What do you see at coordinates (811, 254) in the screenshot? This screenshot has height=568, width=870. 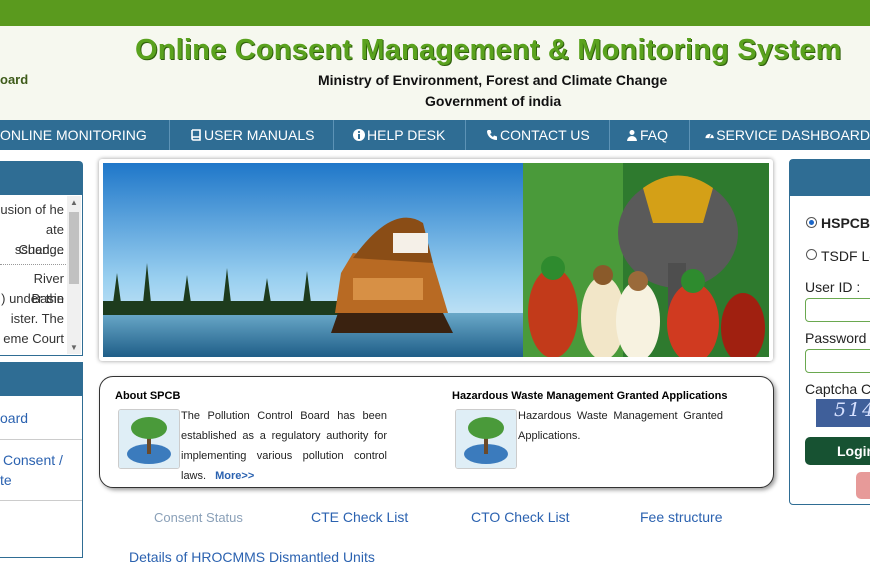 I see `tsdf-radio` at bounding box center [811, 254].